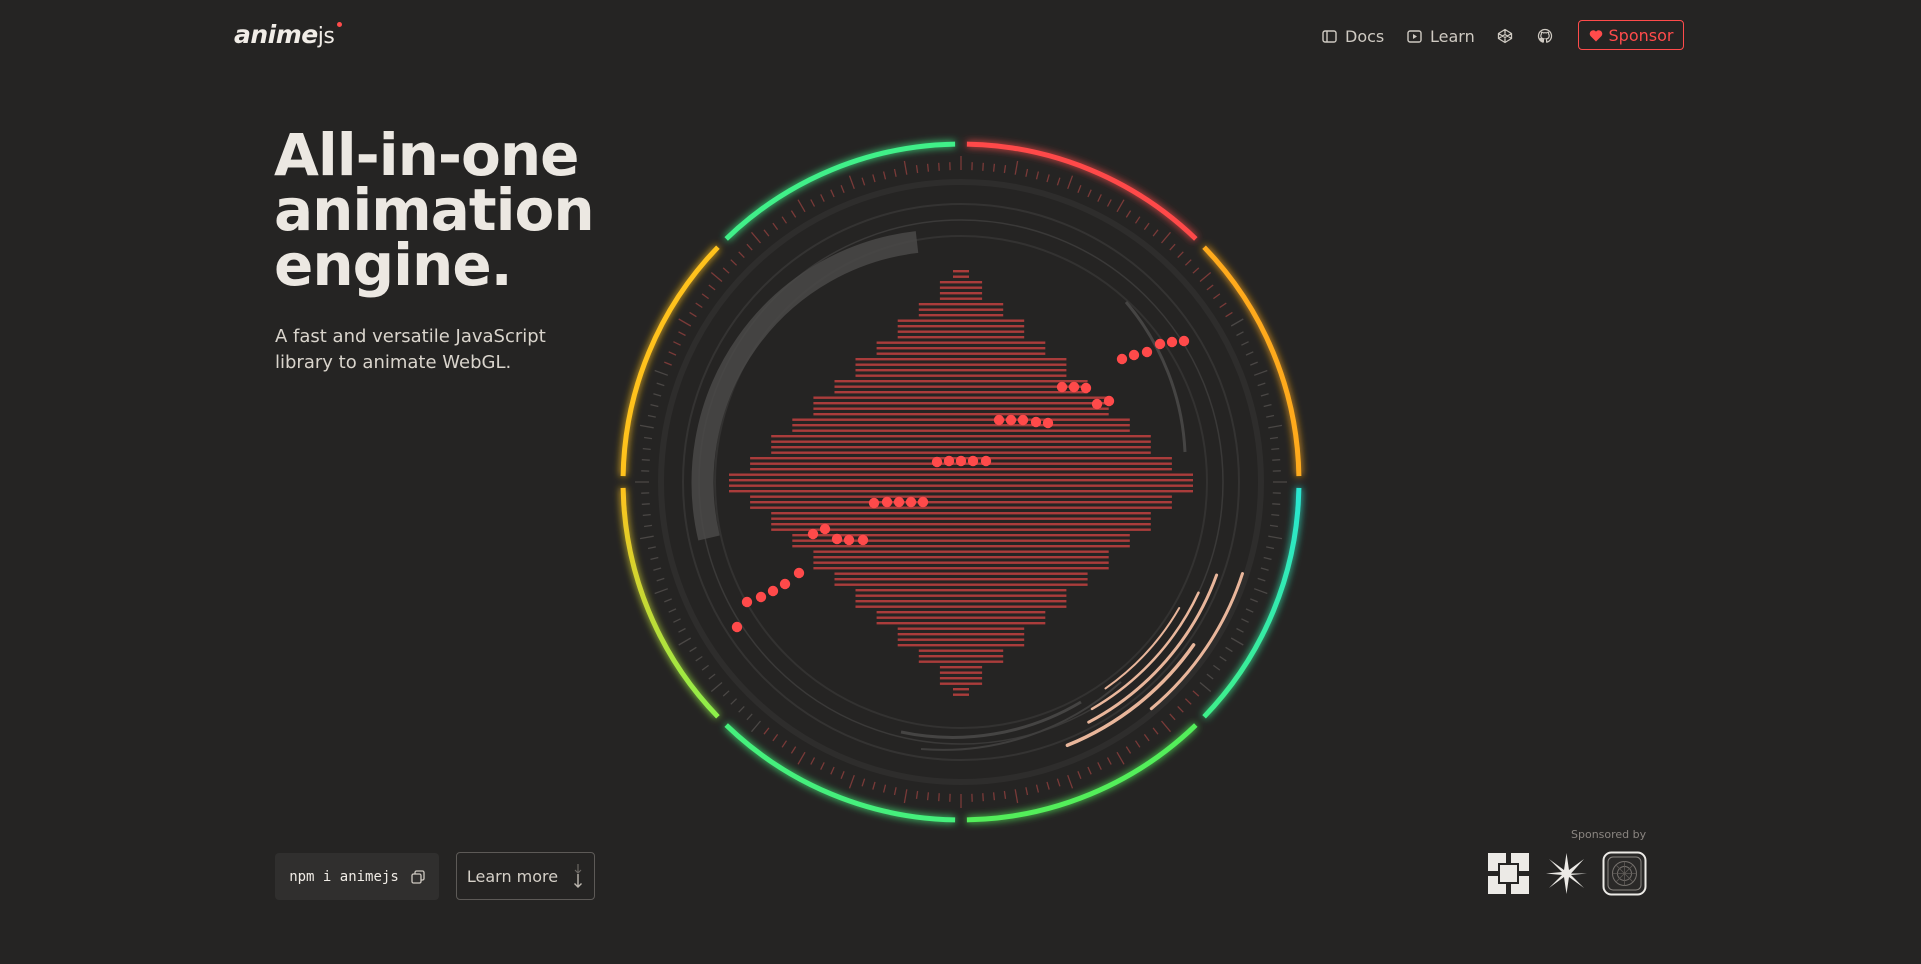  I want to click on sponsor-logo-blocks, so click(1508, 873).